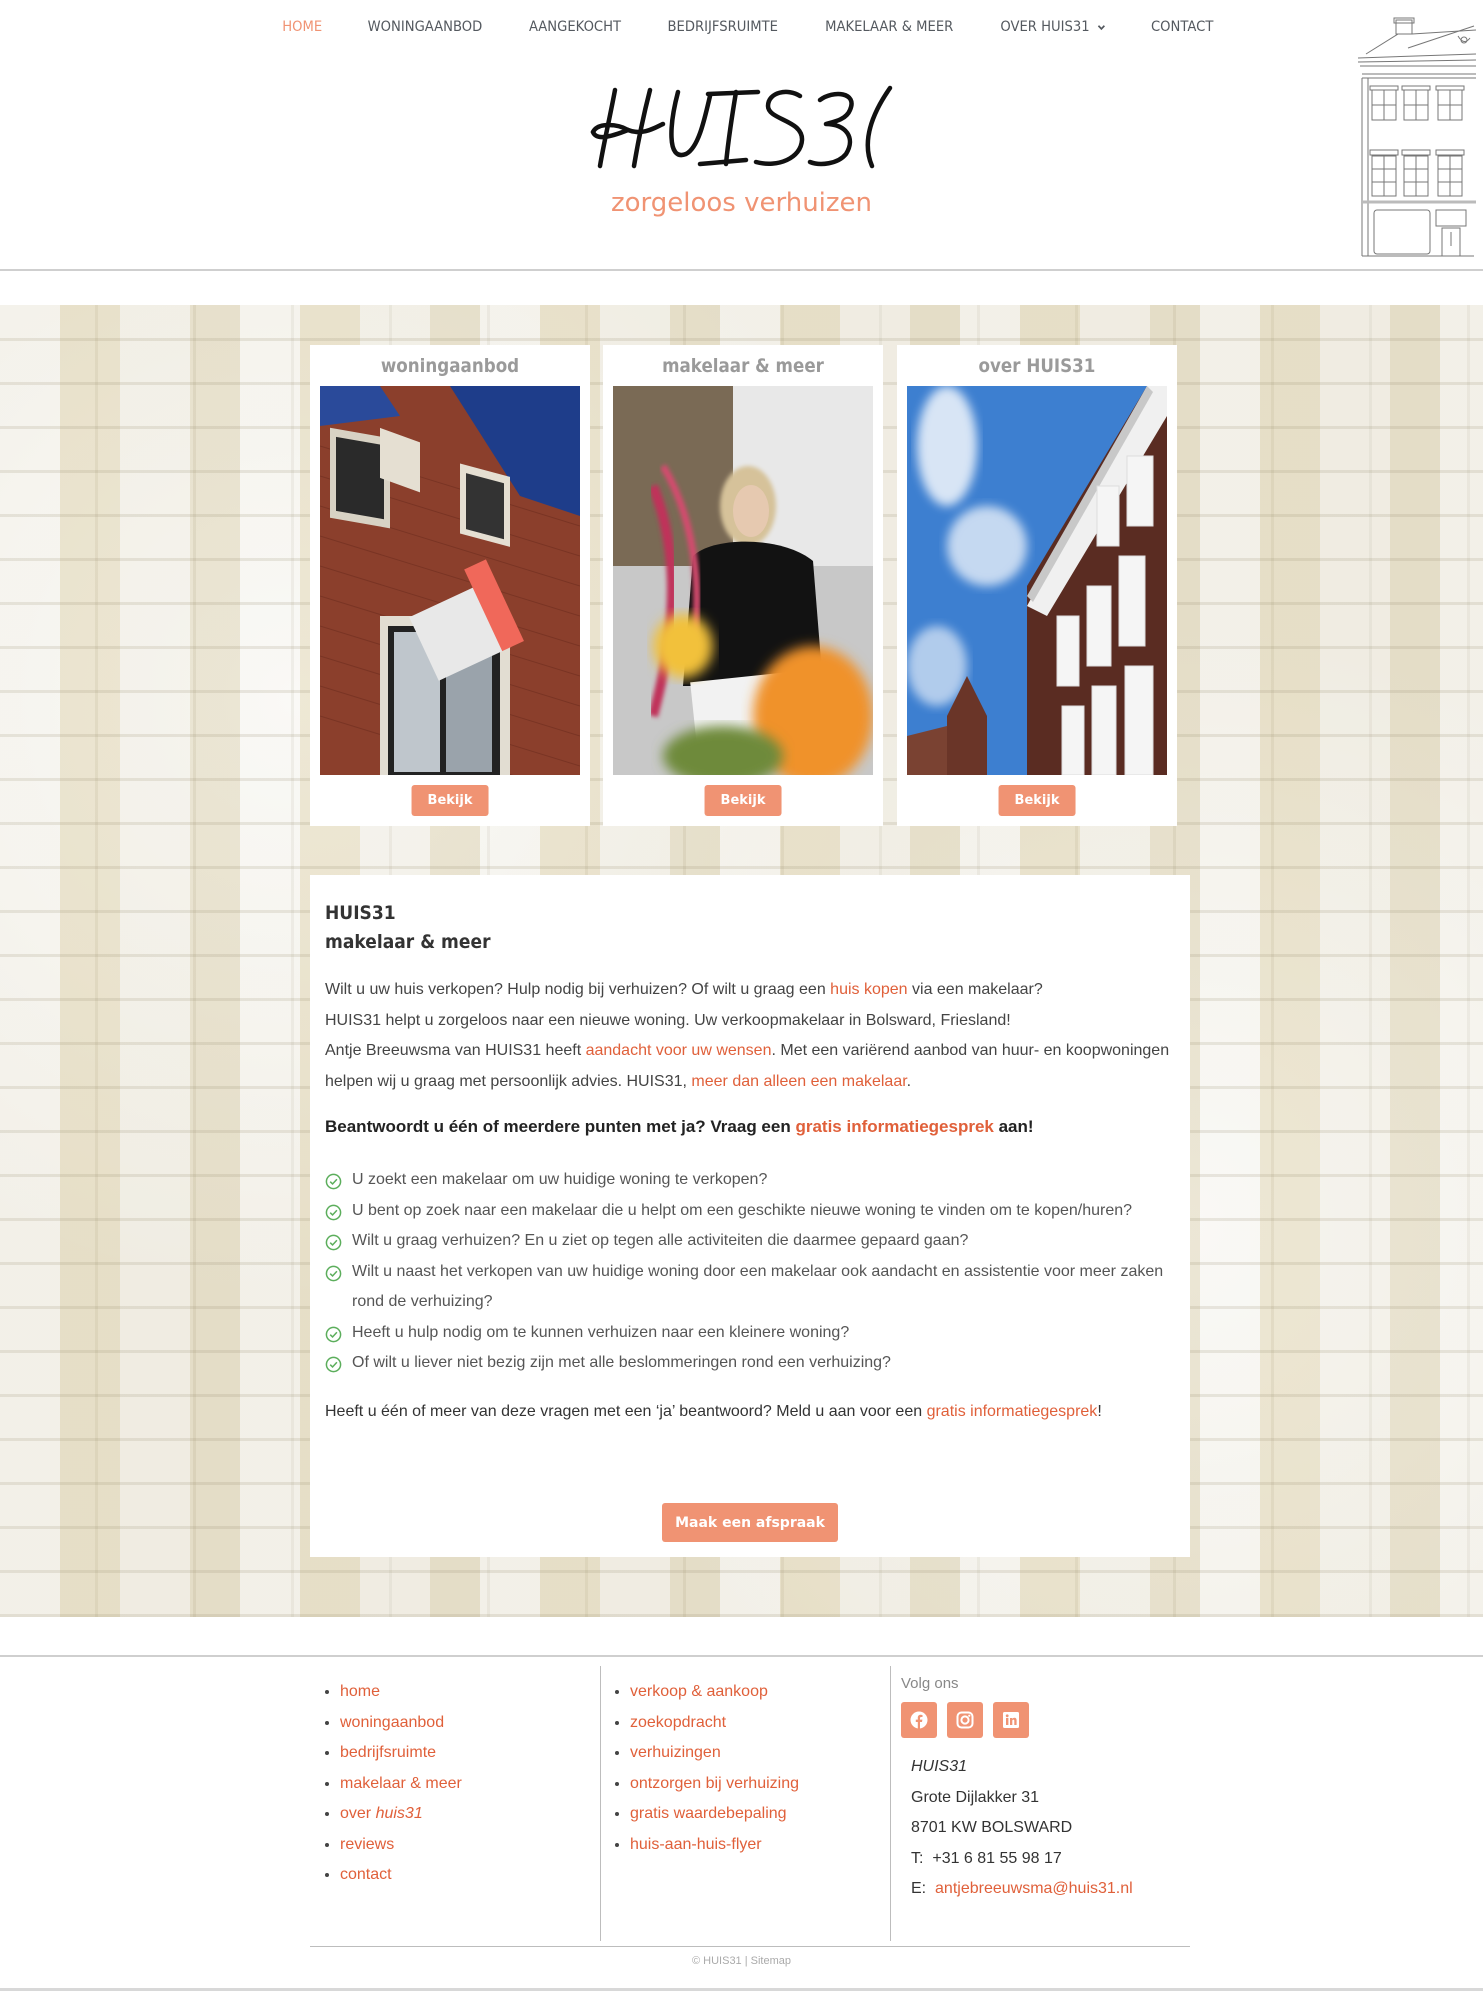 The image size is (1483, 1991). I want to click on phone-number: +31 6 81 55 98 17, so click(996, 1858).